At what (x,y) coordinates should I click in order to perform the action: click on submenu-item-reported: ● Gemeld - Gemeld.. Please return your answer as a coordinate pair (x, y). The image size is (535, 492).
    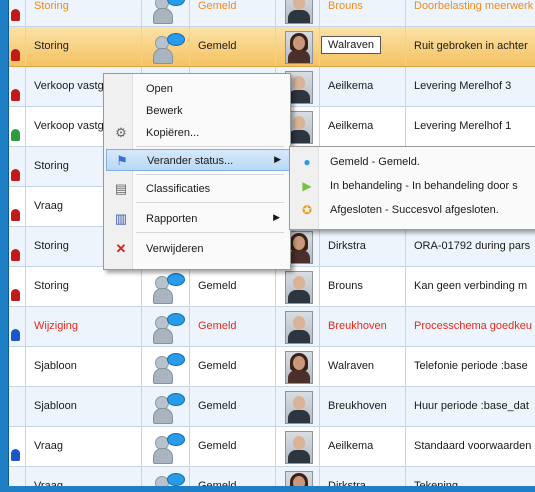
    Looking at the image, I should click on (413, 162).